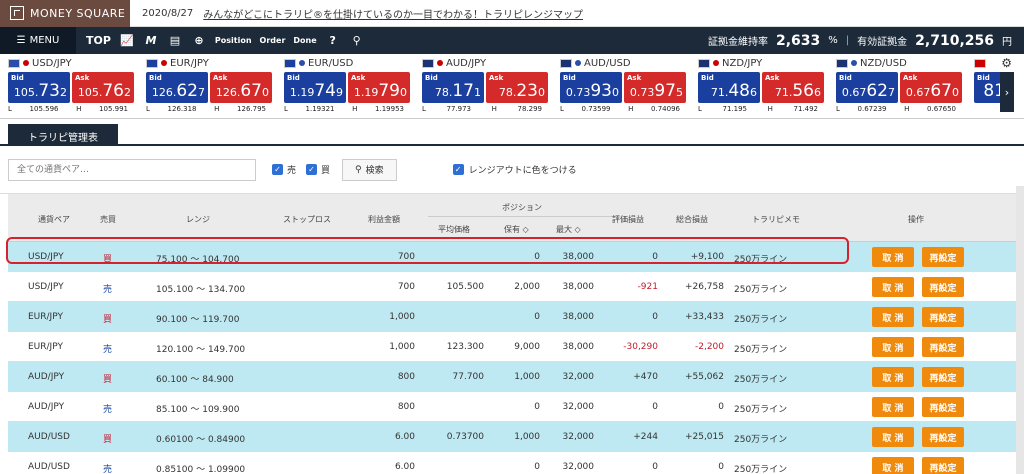 This screenshot has width=1024, height=474. Describe the element at coordinates (113, 109) in the screenshot. I see `high-value: 105.991` at that location.